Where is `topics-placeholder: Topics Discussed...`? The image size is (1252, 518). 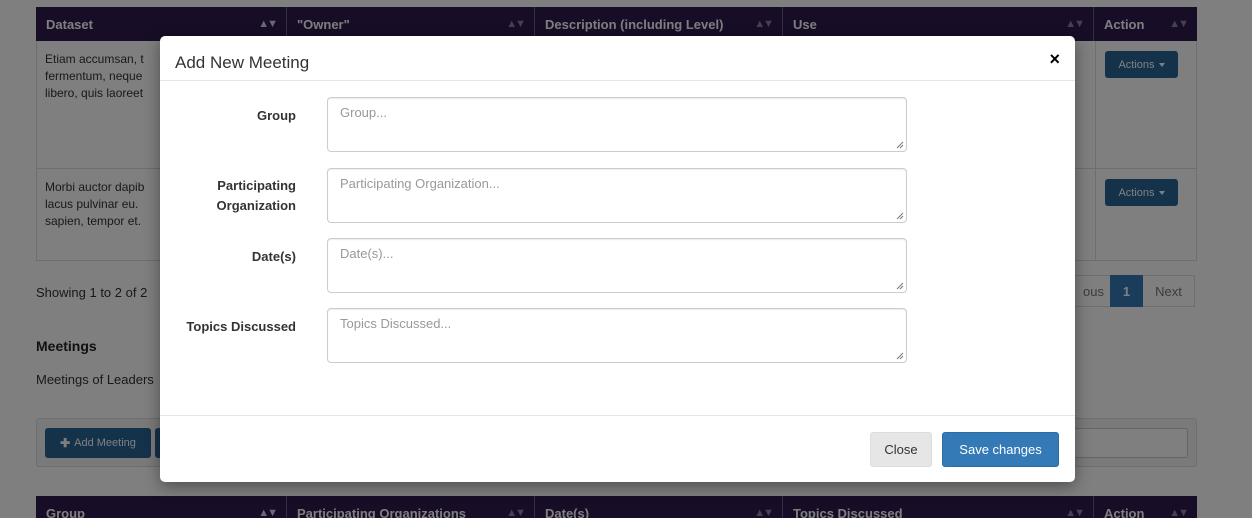 topics-placeholder: Topics Discussed... is located at coordinates (396, 323).